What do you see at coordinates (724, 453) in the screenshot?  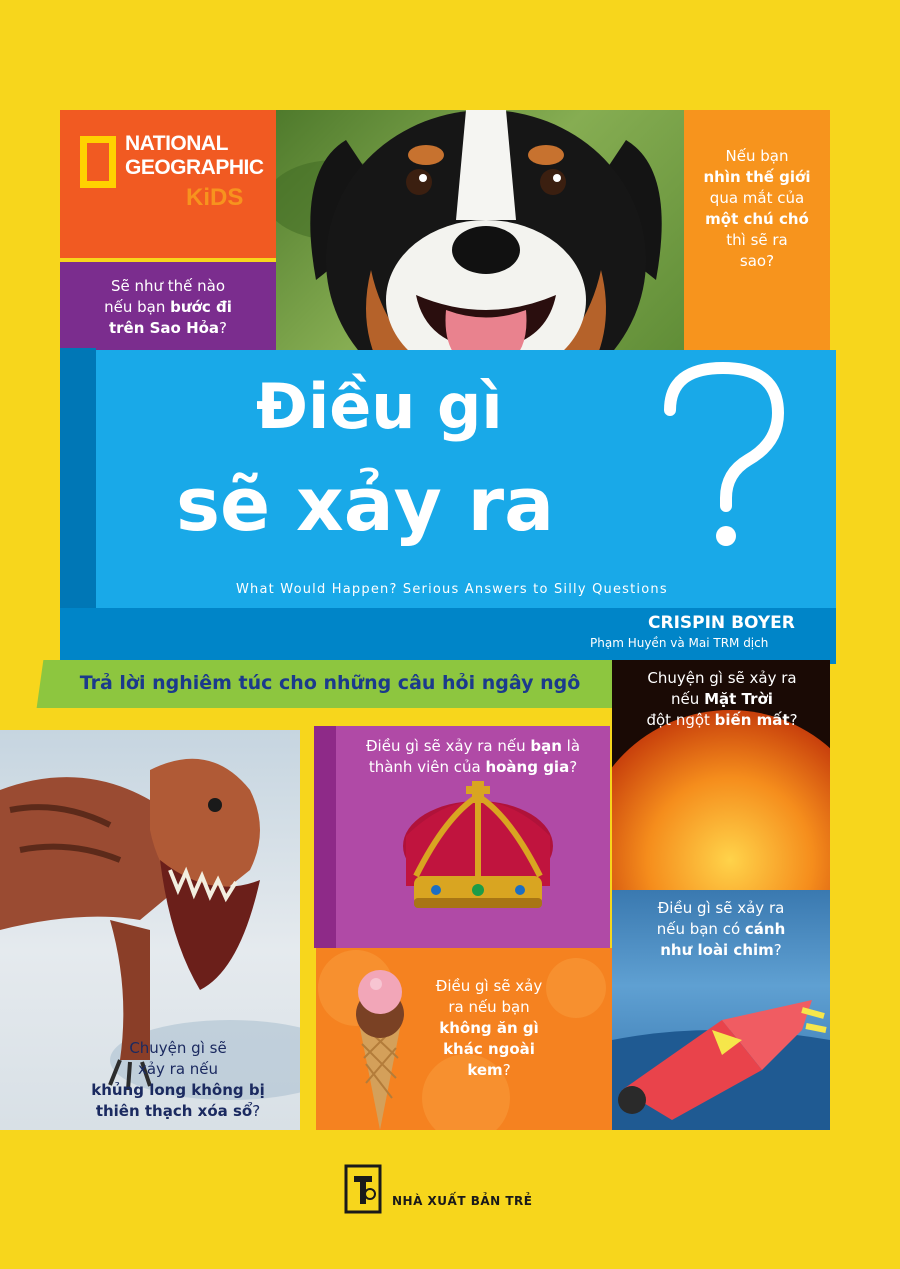 I see `question-mark-icon` at bounding box center [724, 453].